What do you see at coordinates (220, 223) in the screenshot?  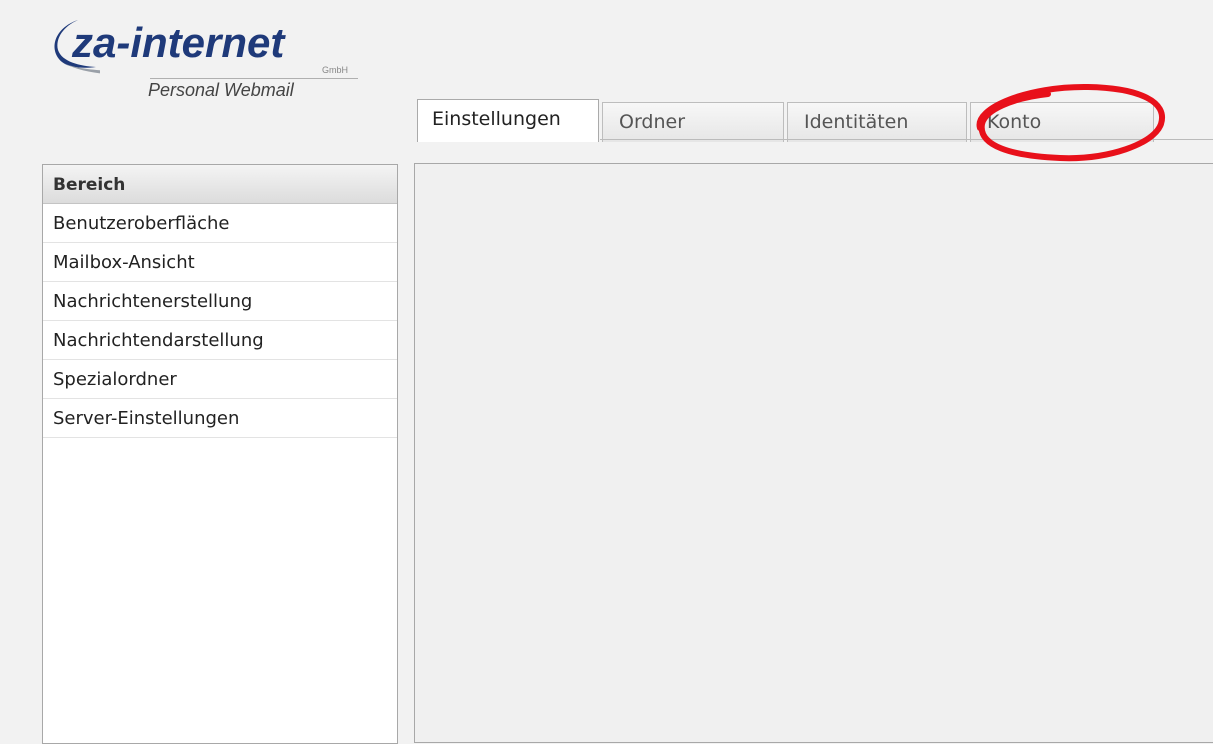 I see `sidebar-item-benutzeroberflaeche: Benutzeroberfläche` at bounding box center [220, 223].